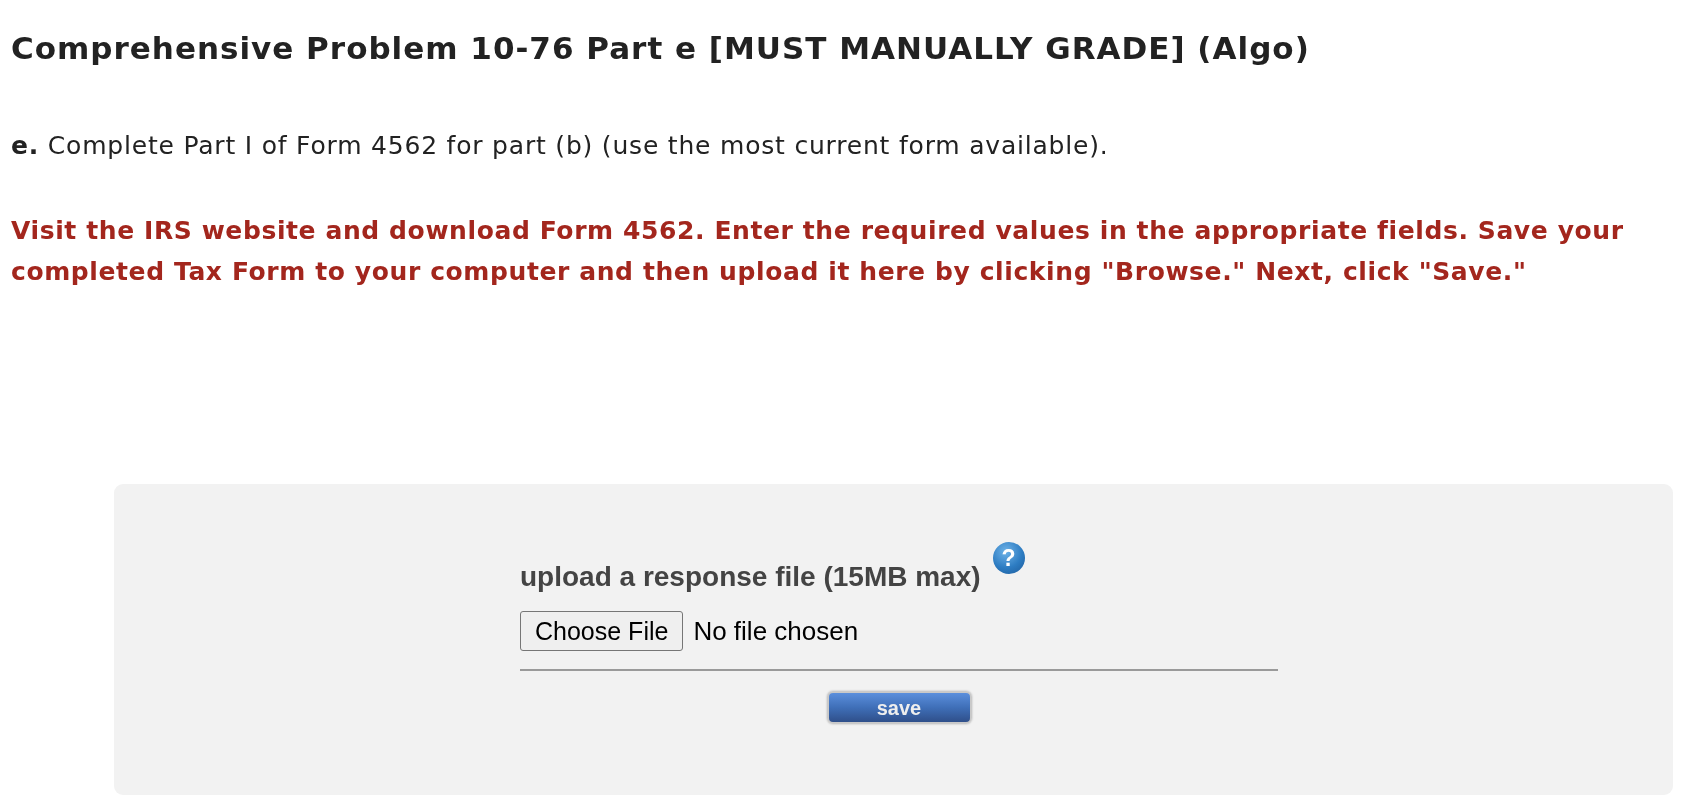 The height and width of the screenshot is (800, 1698). Describe the element at coordinates (560, 146) in the screenshot. I see `question-prompt: e. Complete Part I of Form 4562 for part (b) (use the most current form available).` at that location.